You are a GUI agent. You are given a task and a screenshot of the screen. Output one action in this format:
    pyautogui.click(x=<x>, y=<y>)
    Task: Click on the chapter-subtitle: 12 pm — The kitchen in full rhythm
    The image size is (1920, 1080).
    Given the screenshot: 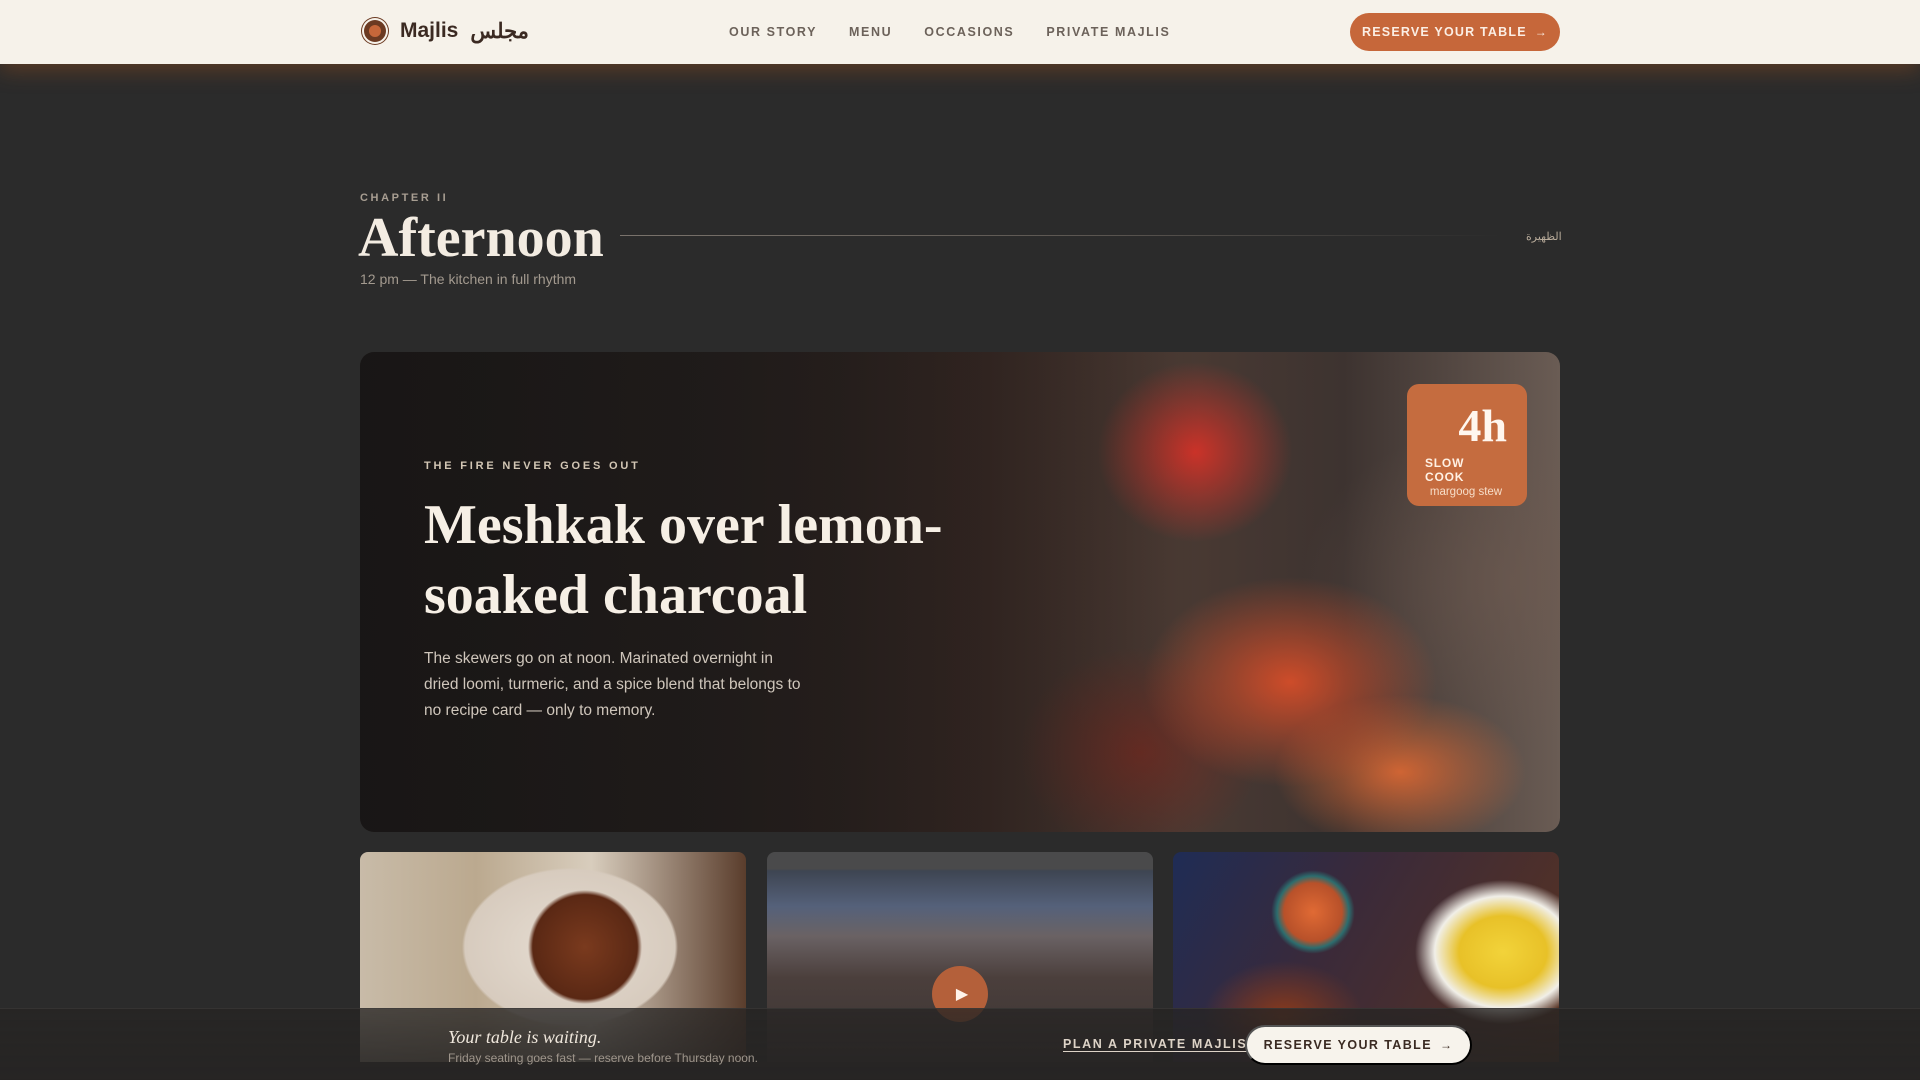 What is the action you would take?
    pyautogui.click(x=468, y=279)
    